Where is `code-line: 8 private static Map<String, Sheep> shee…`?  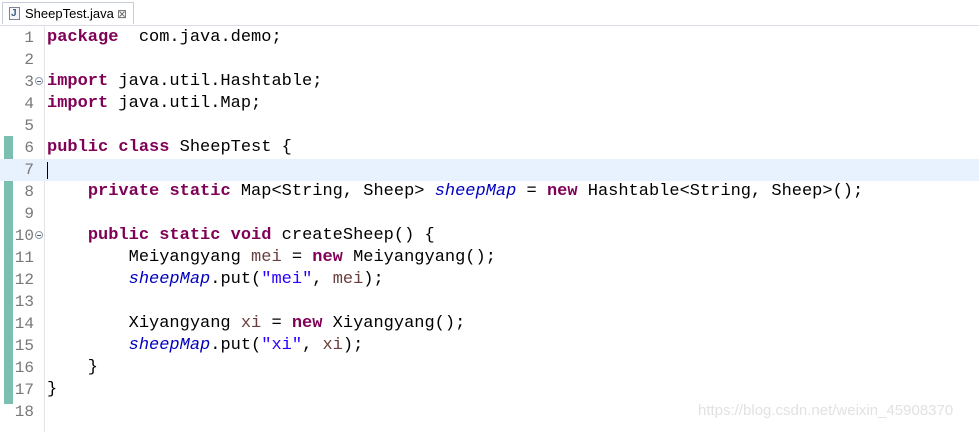 code-line: 8 private static Map<String, Sheep> shee… is located at coordinates (489, 192).